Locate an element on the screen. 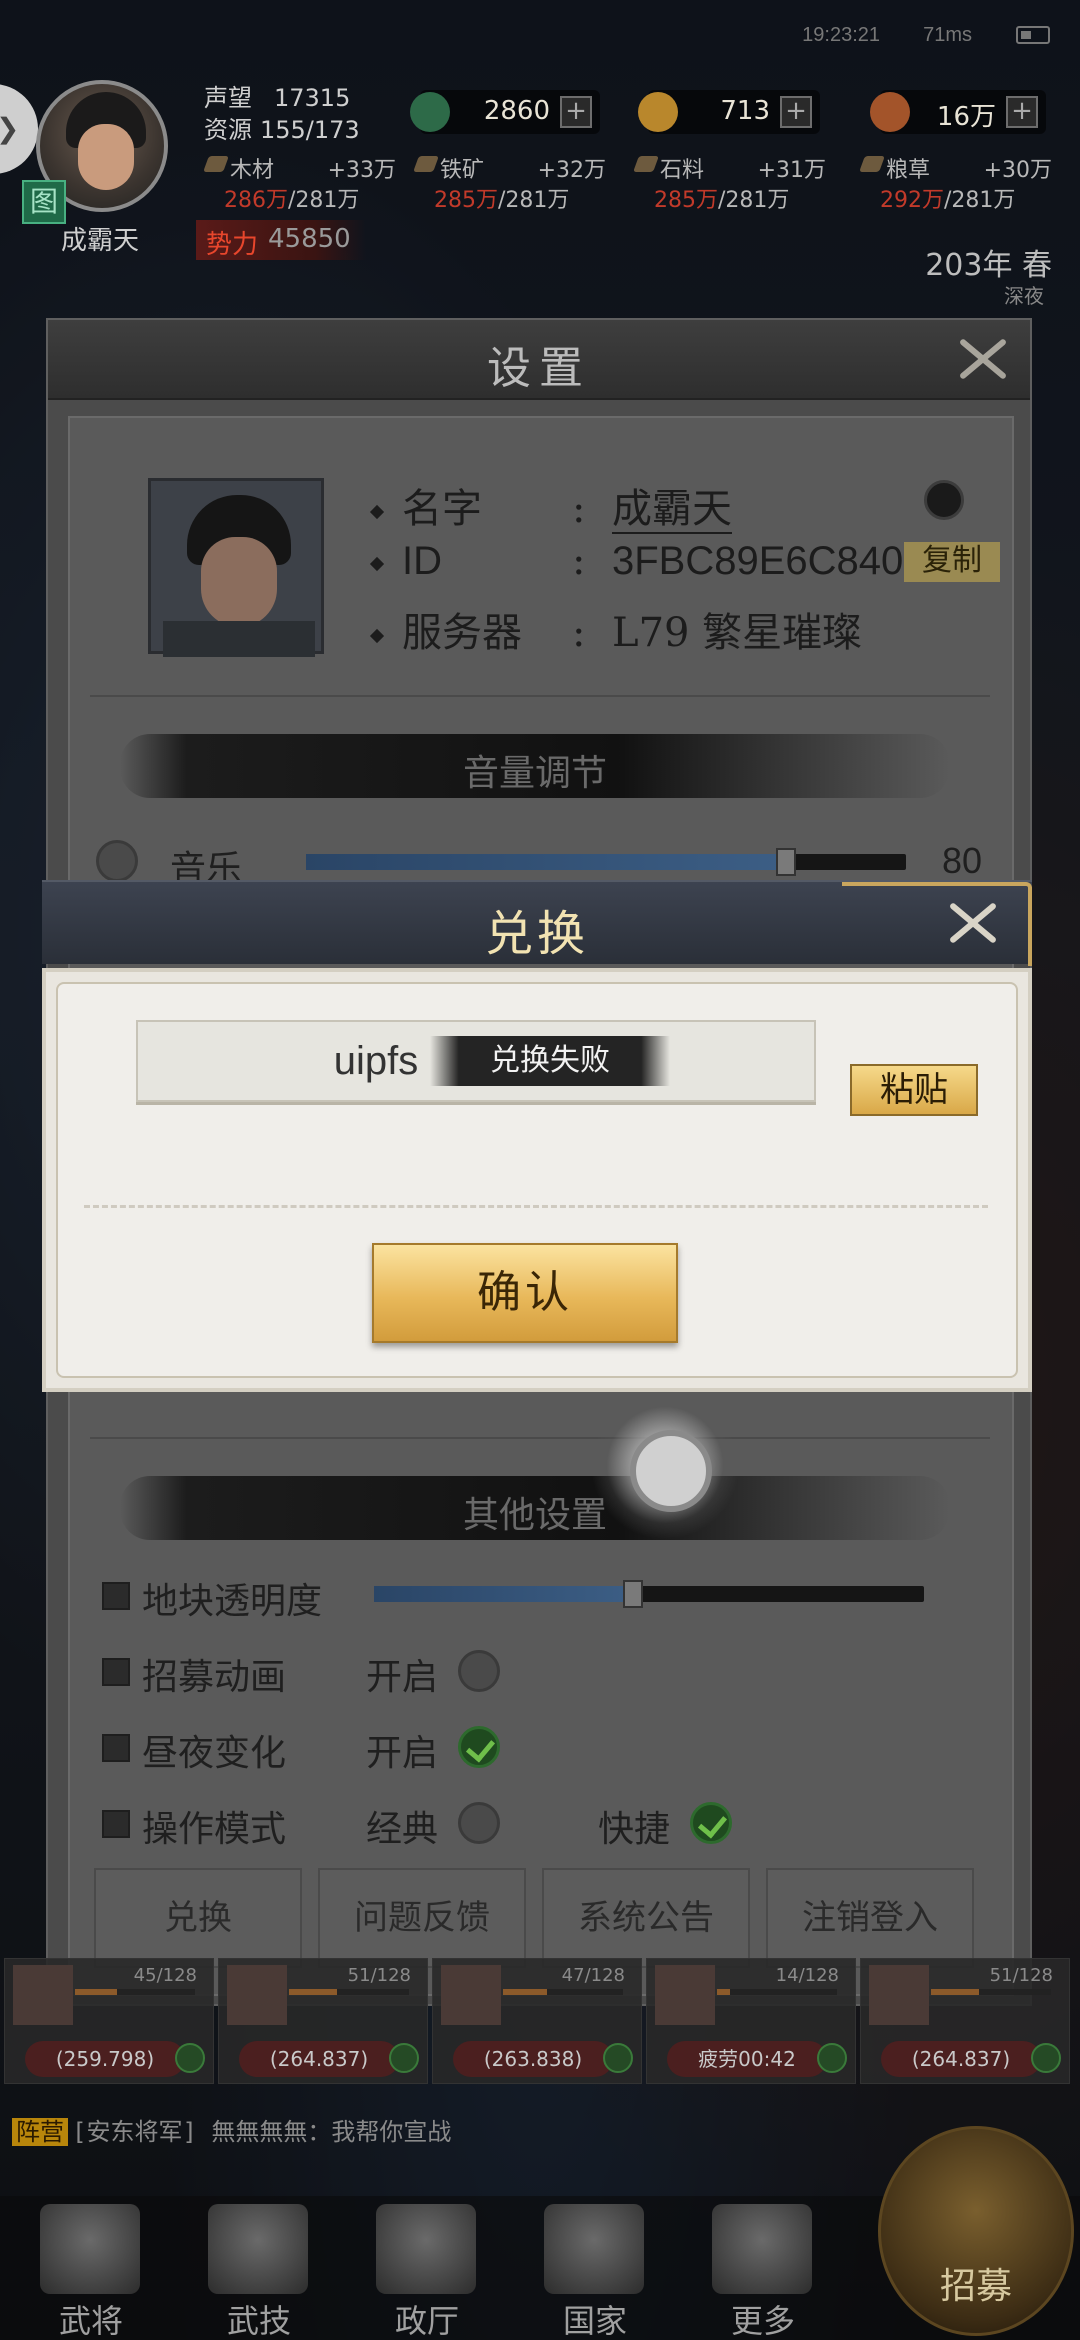  dashed-divider is located at coordinates (536, 1206).